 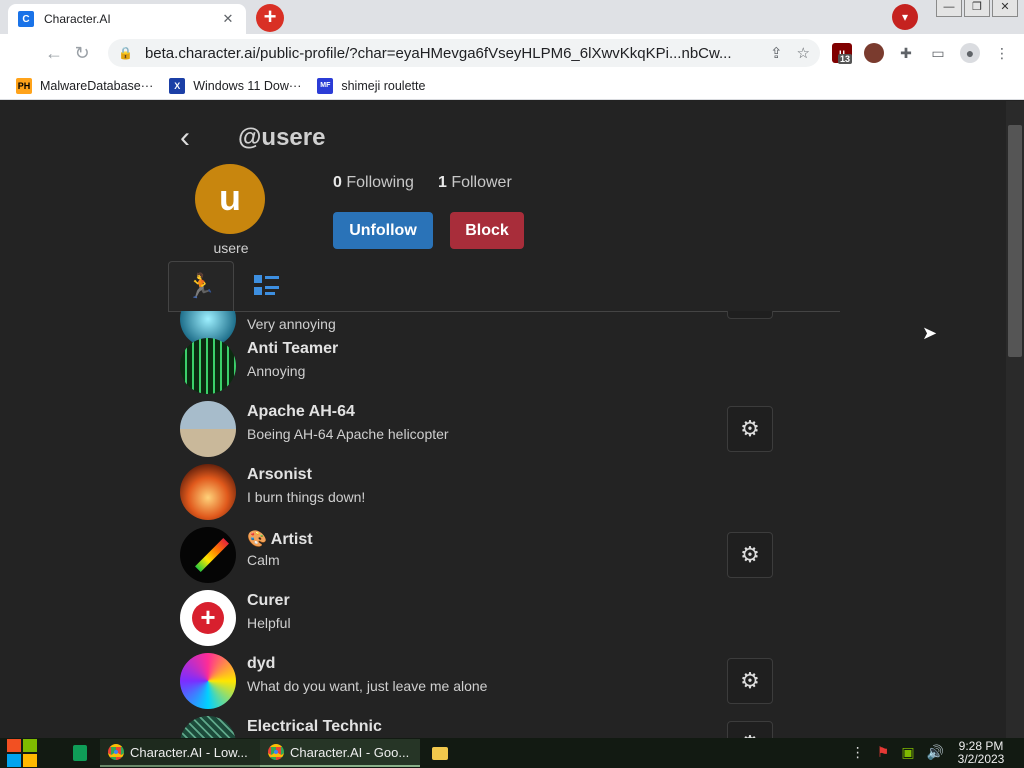 I want to click on avatar: u, so click(x=230, y=199).